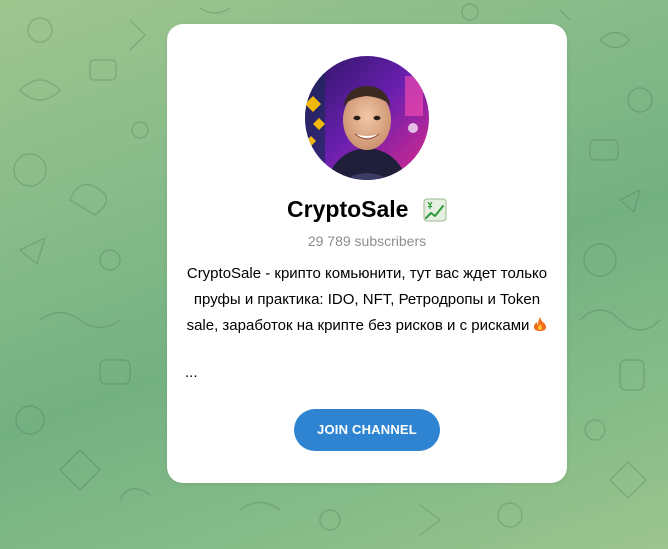  What do you see at coordinates (367, 430) in the screenshot?
I see `join-channel-button: JOIN CHANNEL` at bounding box center [367, 430].